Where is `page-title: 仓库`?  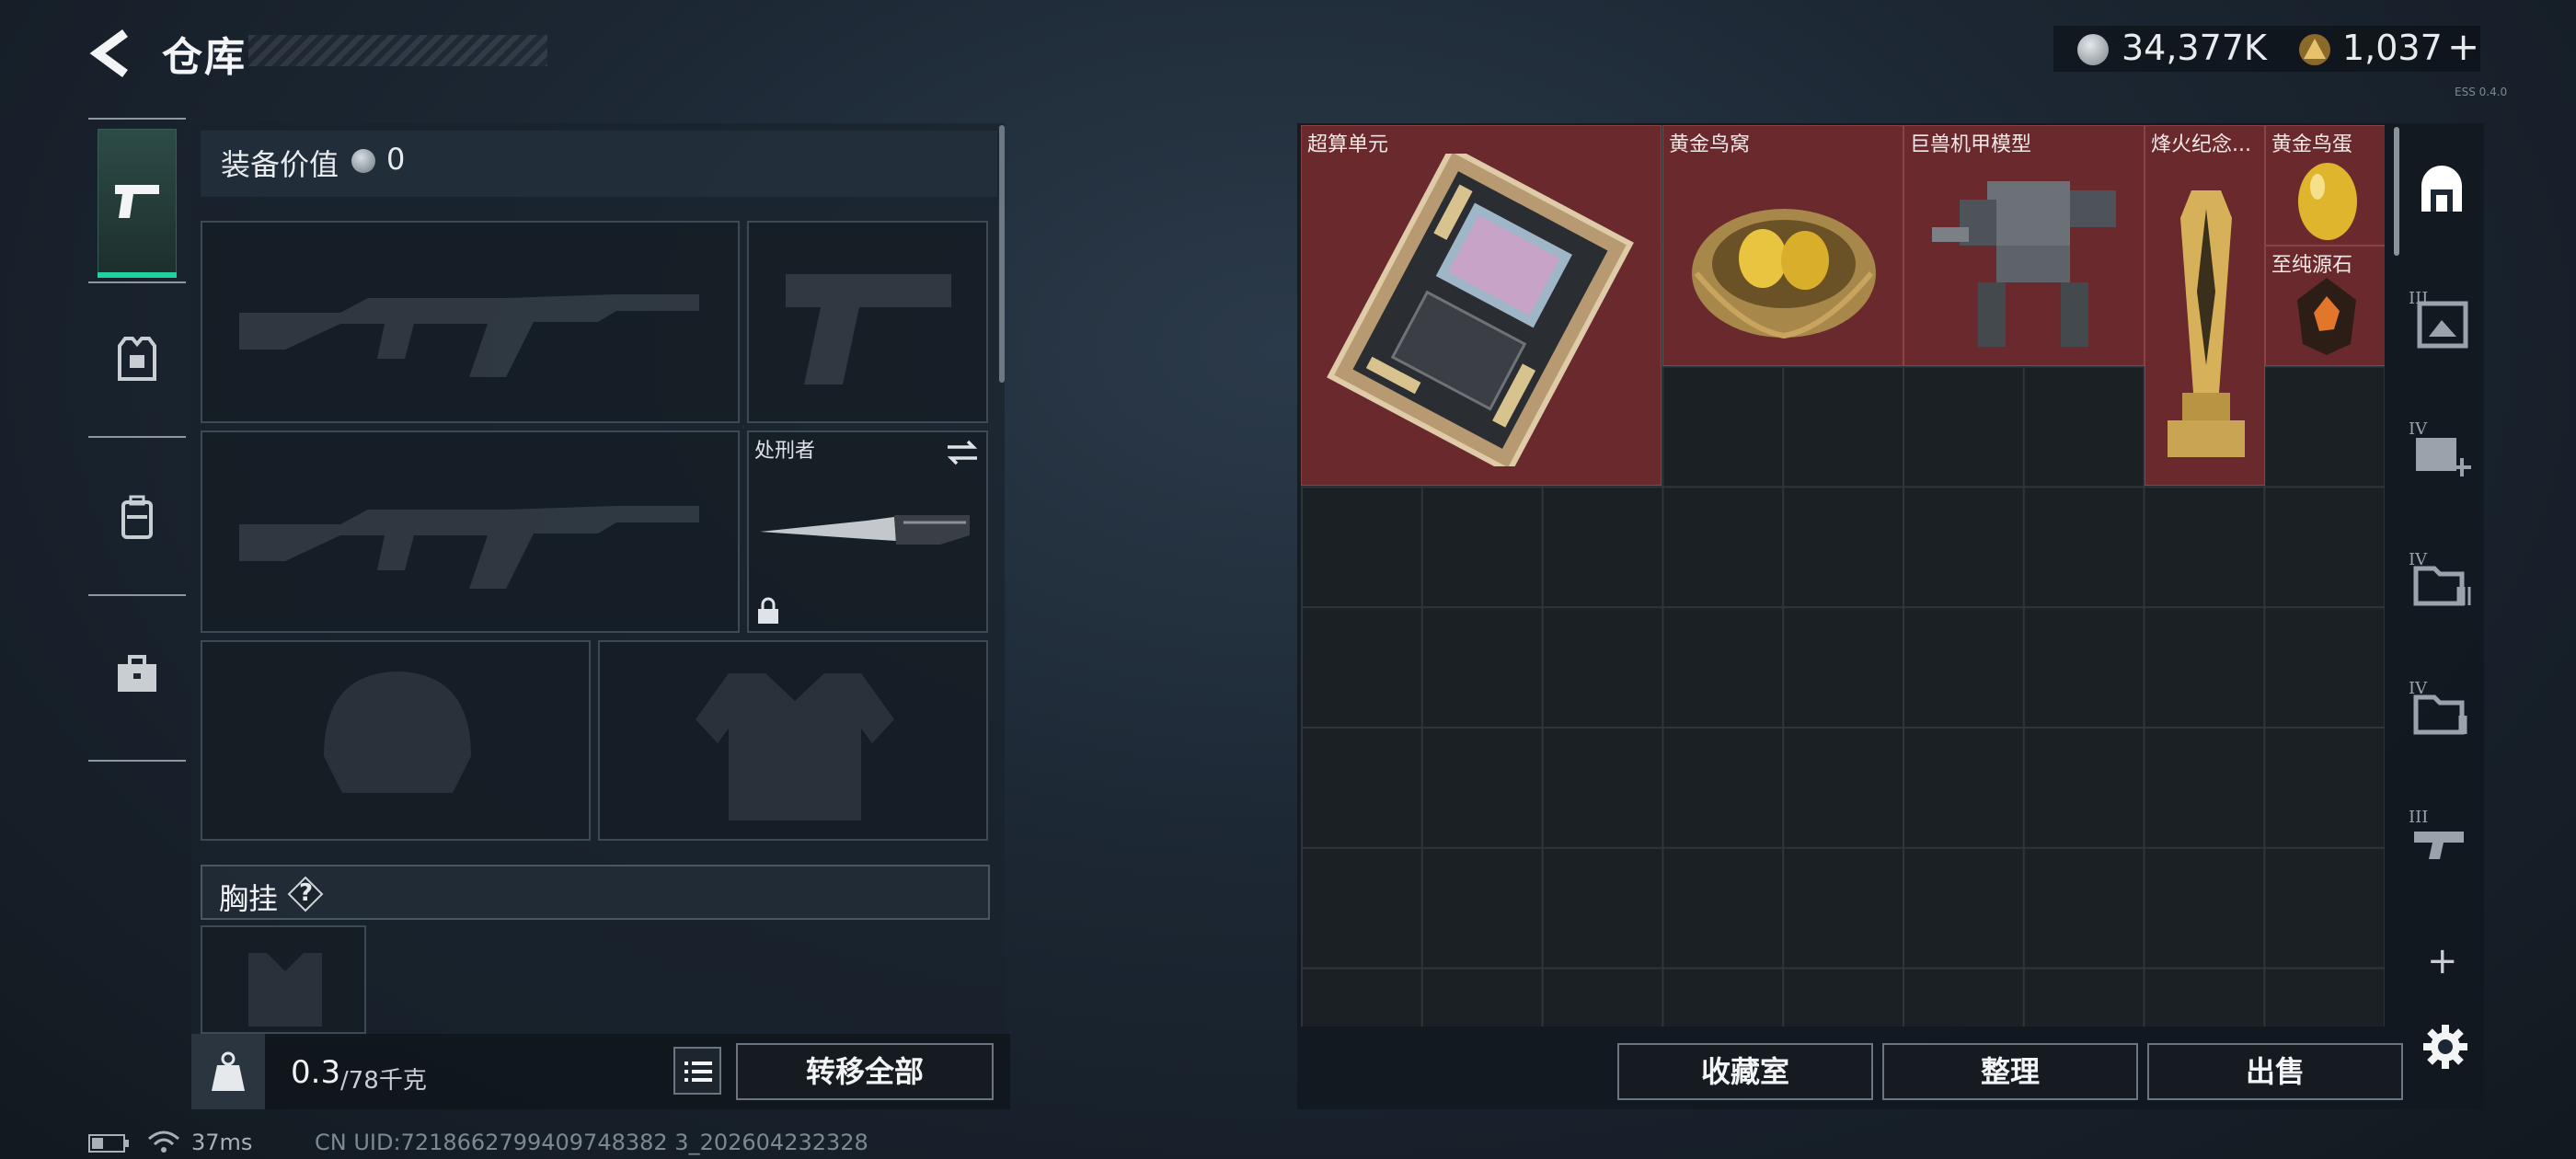 page-title: 仓库 is located at coordinates (204, 57).